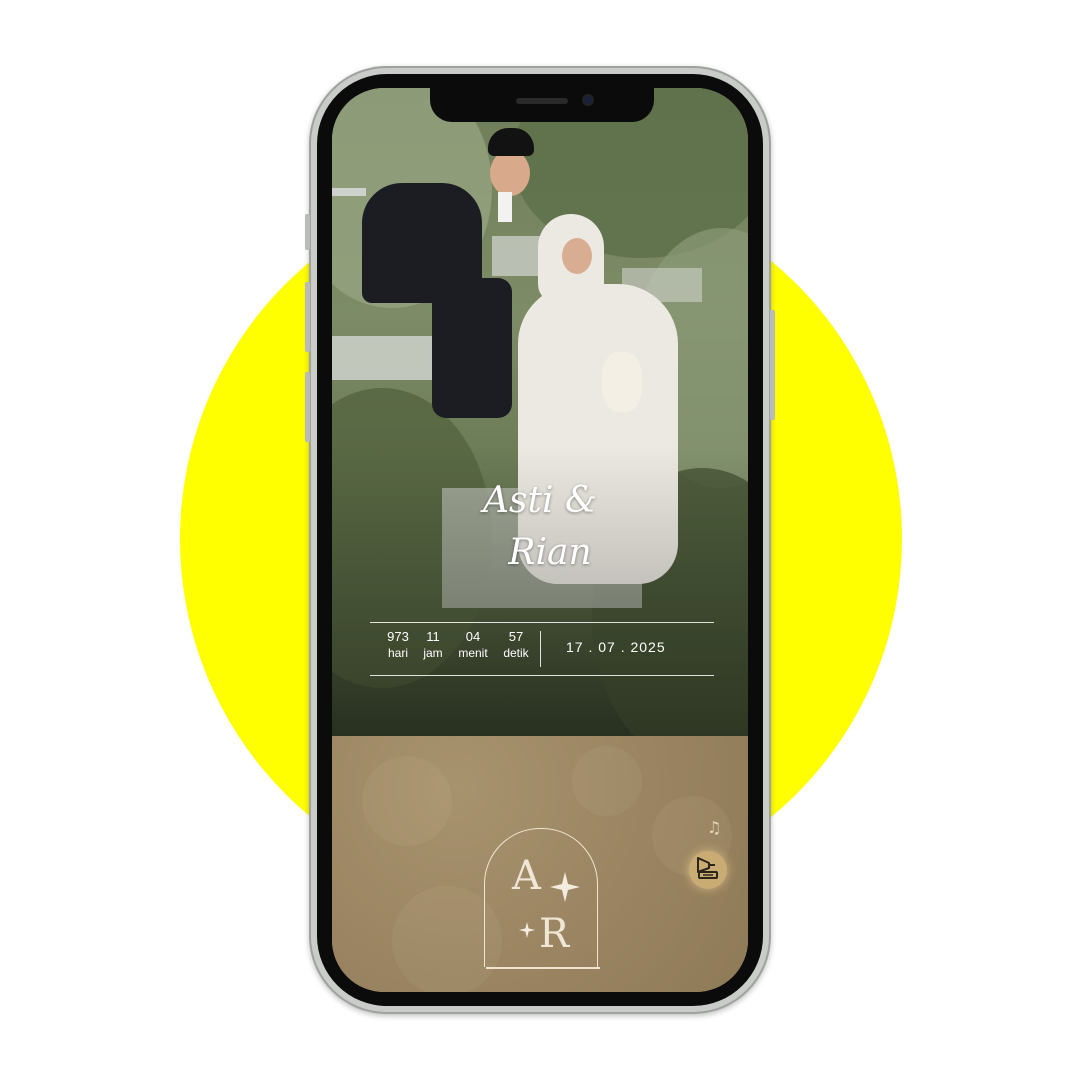 This screenshot has height=1080, width=1080. What do you see at coordinates (473, 644) in the screenshot?
I see `countdown-minutes: 04 menit` at bounding box center [473, 644].